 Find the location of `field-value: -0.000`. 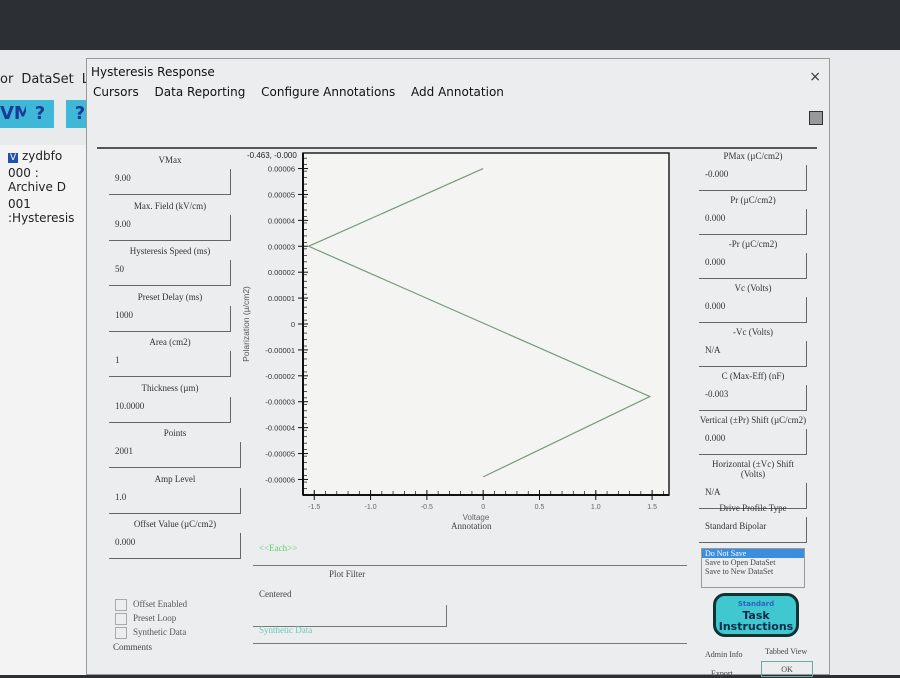

field-value: -0.000 is located at coordinates (753, 178).